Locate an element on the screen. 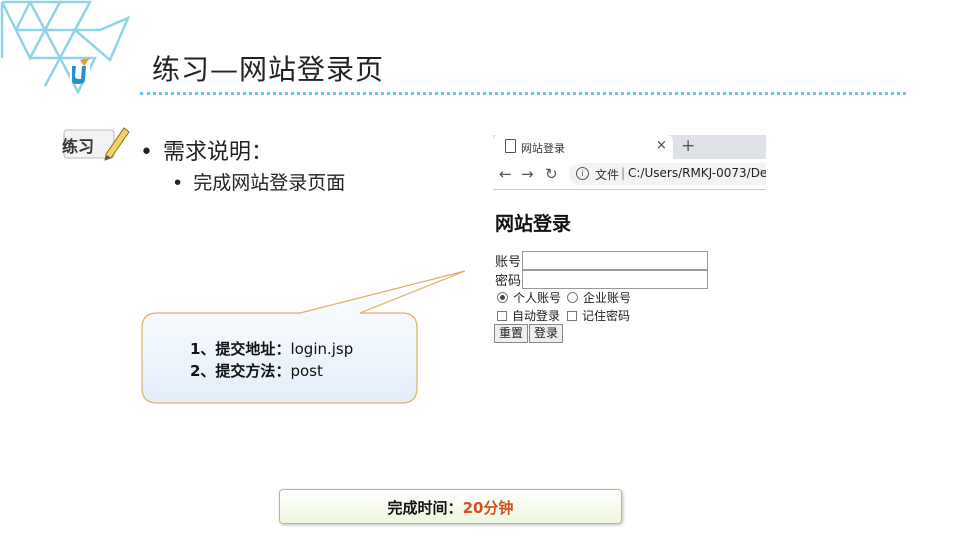 The height and width of the screenshot is (540, 960). radio-personal-label: 个人账号 is located at coordinates (537, 298).